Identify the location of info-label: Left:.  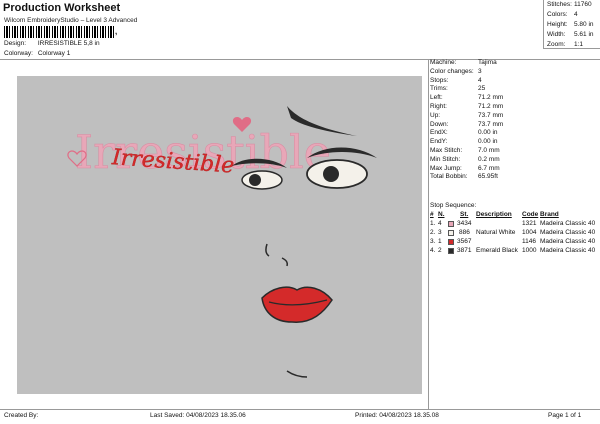
(436, 98).